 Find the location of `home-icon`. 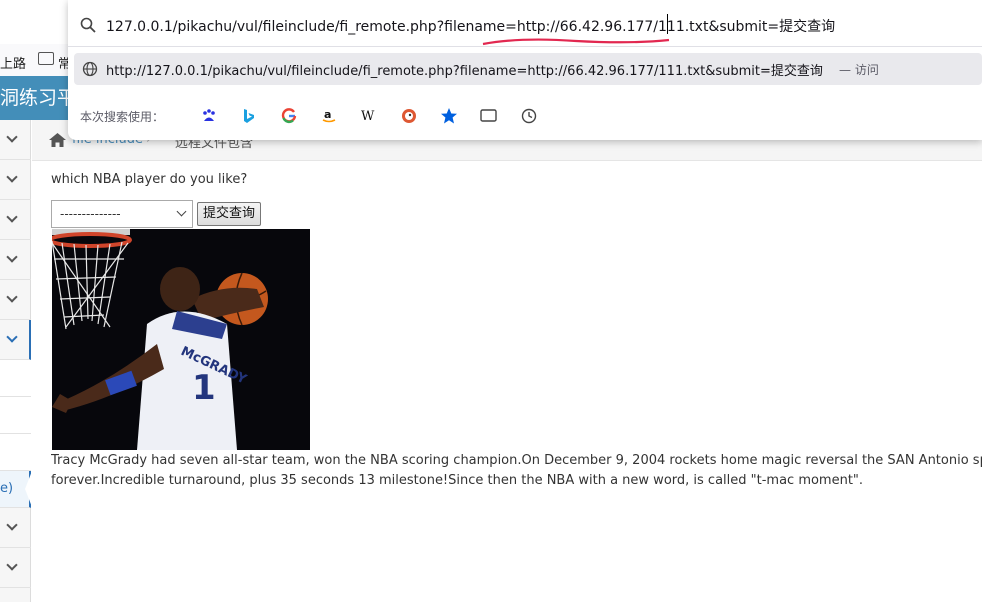

home-icon is located at coordinates (57, 140).